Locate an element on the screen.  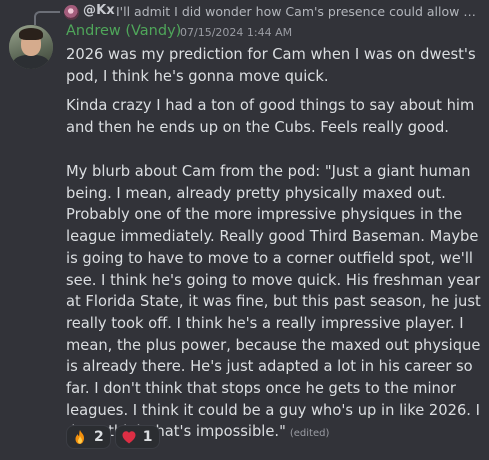
reply-author: @Kx is located at coordinates (99, 10).